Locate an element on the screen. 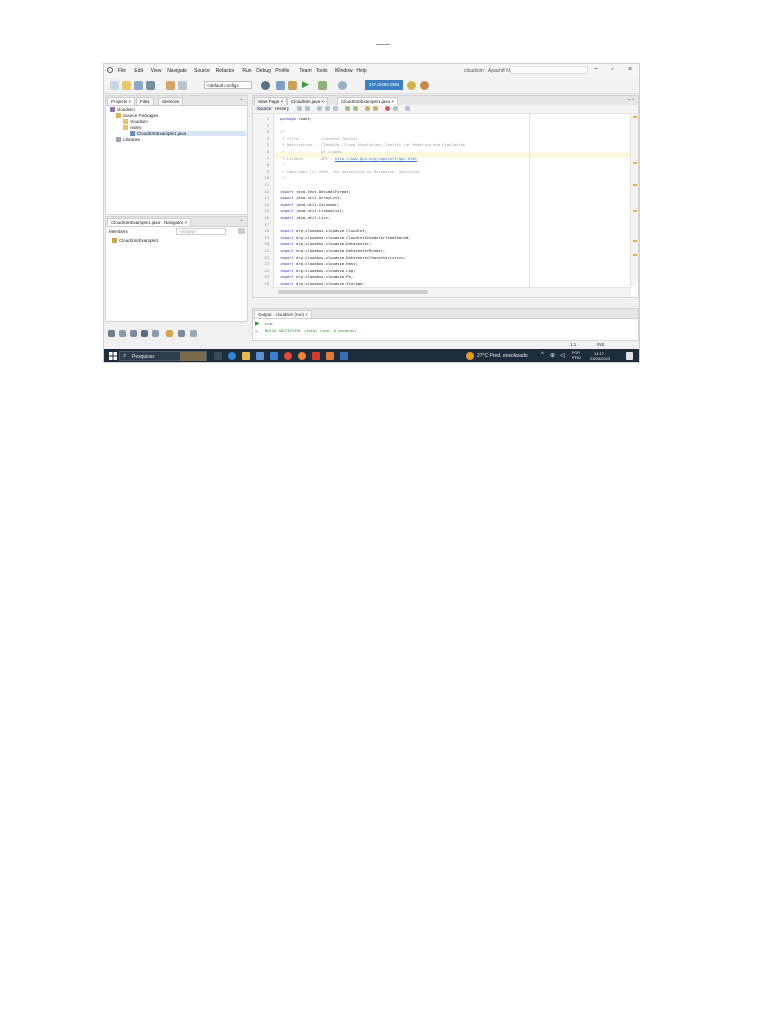 The image size is (768, 1024). search-icon: ⌕ is located at coordinates (503, 70).